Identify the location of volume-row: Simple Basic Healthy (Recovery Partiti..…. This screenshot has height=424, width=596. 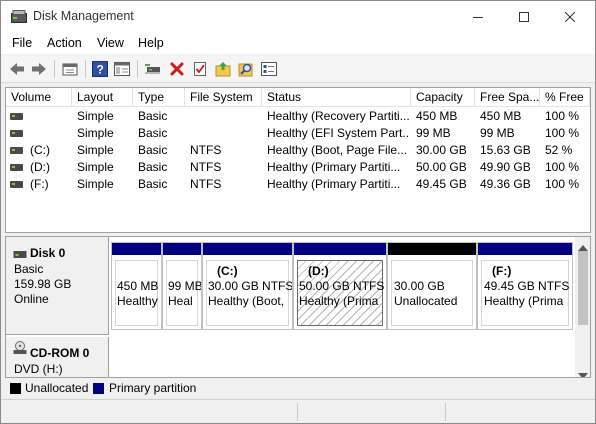
(298, 116).